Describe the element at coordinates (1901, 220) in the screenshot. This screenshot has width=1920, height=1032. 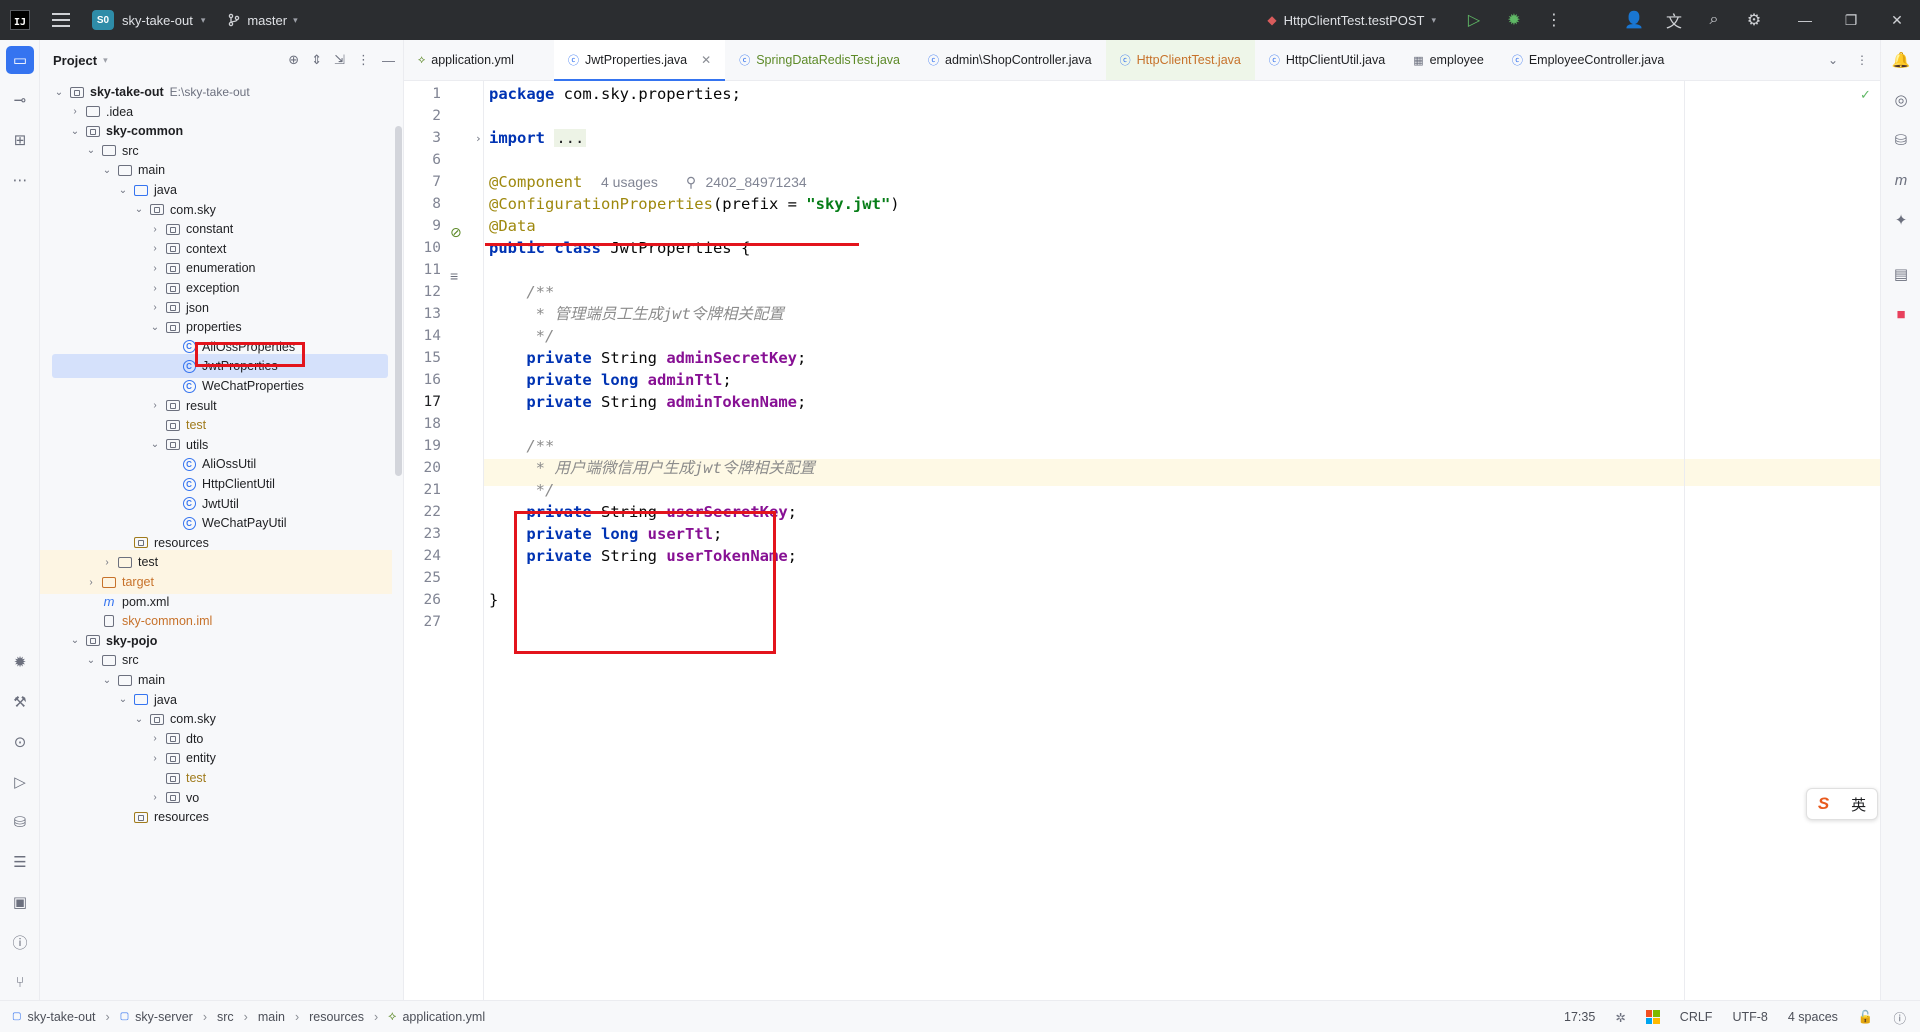
I see `plugin-icon: ✦` at that location.